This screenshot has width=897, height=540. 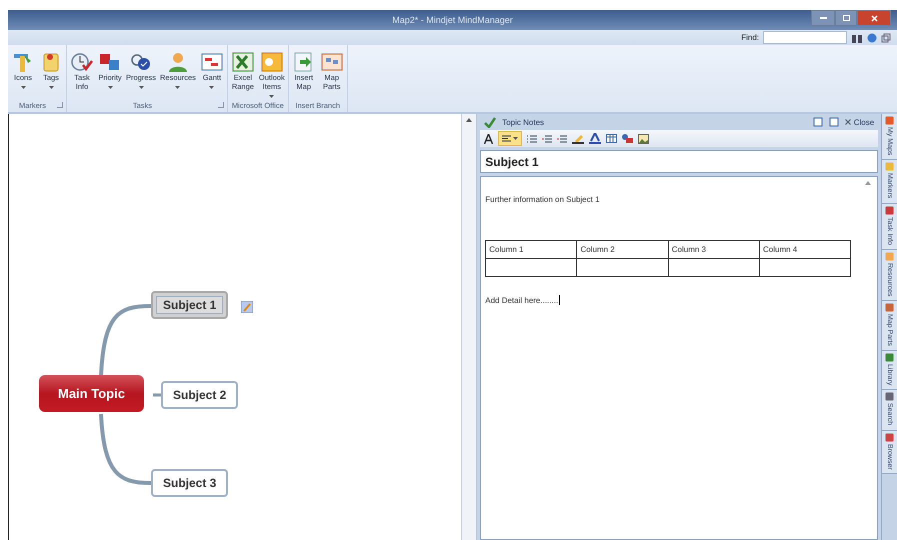 I want to click on minimize-button, so click(x=823, y=18).